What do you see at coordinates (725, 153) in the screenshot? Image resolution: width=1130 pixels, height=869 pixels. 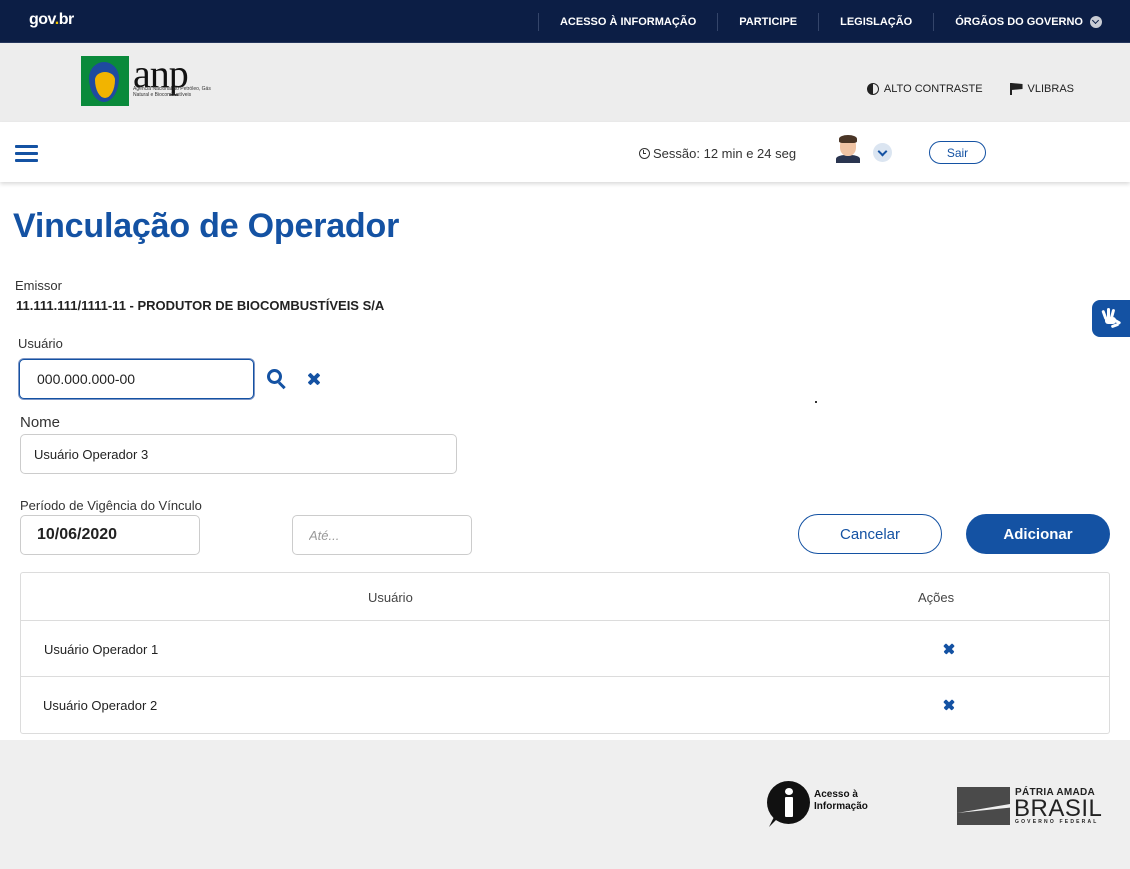 I see `session-timer-text: Sessão: 12 min e 24 seg` at bounding box center [725, 153].